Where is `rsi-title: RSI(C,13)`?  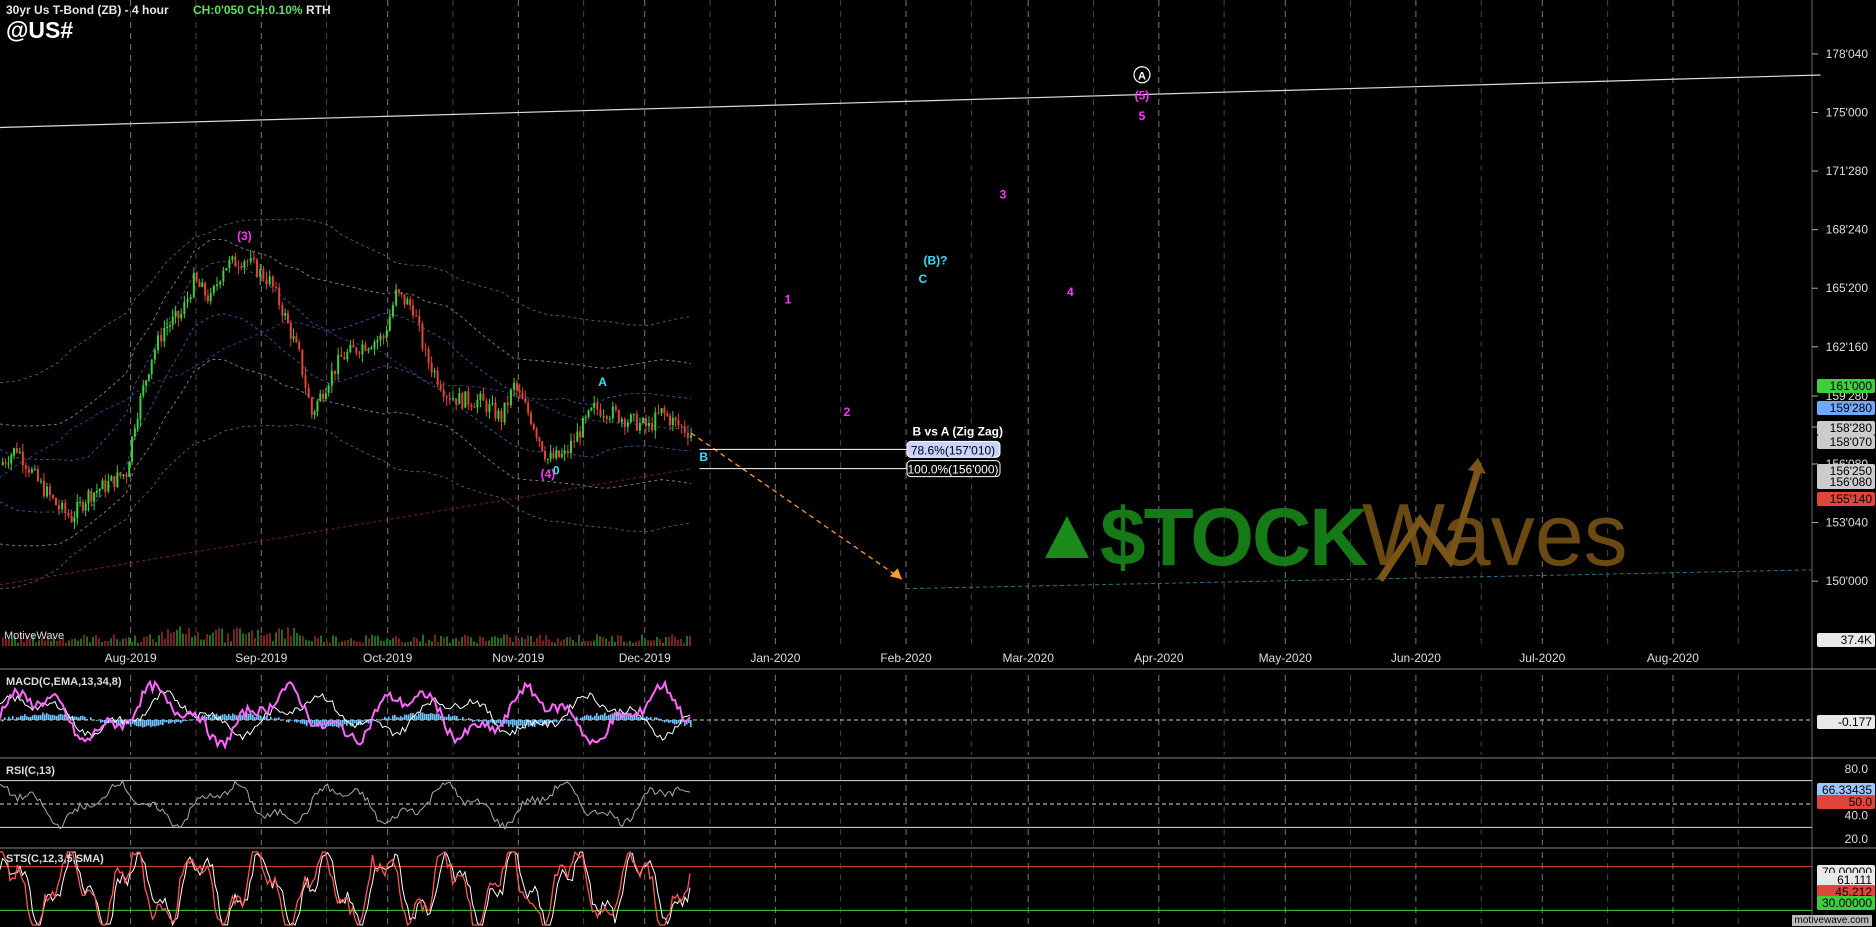 rsi-title: RSI(C,13) is located at coordinates (30, 771).